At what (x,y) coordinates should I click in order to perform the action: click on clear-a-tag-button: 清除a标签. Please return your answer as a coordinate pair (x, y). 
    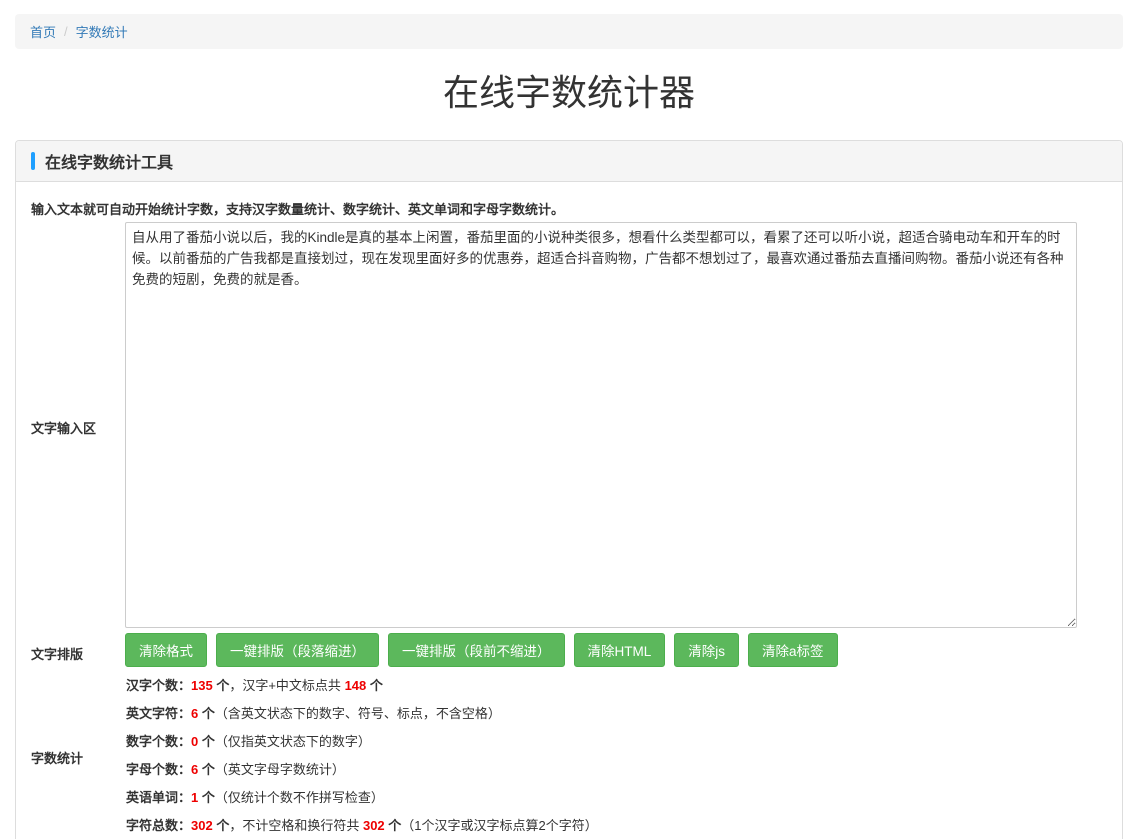
    Looking at the image, I should click on (793, 650).